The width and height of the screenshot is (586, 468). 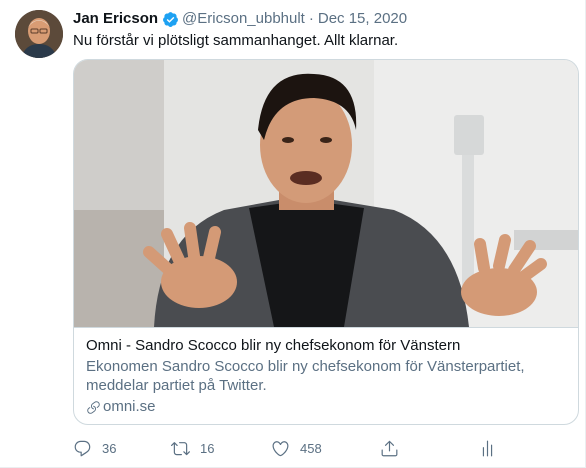 What do you see at coordinates (94, 448) in the screenshot?
I see `reply-button: 36` at bounding box center [94, 448].